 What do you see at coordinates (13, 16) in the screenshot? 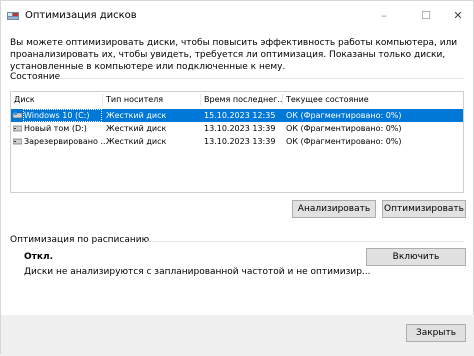
I see `defrag-app-icon` at bounding box center [13, 16].